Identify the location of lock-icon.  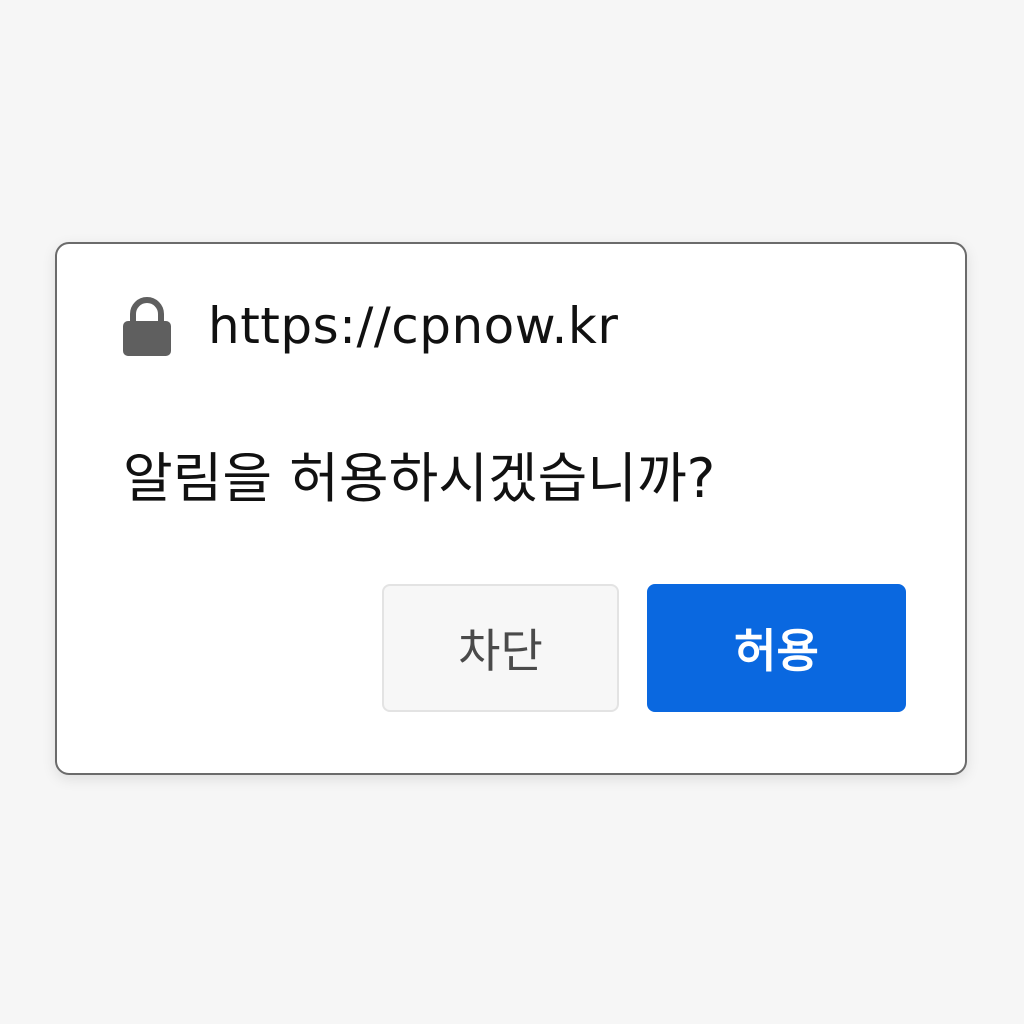
(147, 326).